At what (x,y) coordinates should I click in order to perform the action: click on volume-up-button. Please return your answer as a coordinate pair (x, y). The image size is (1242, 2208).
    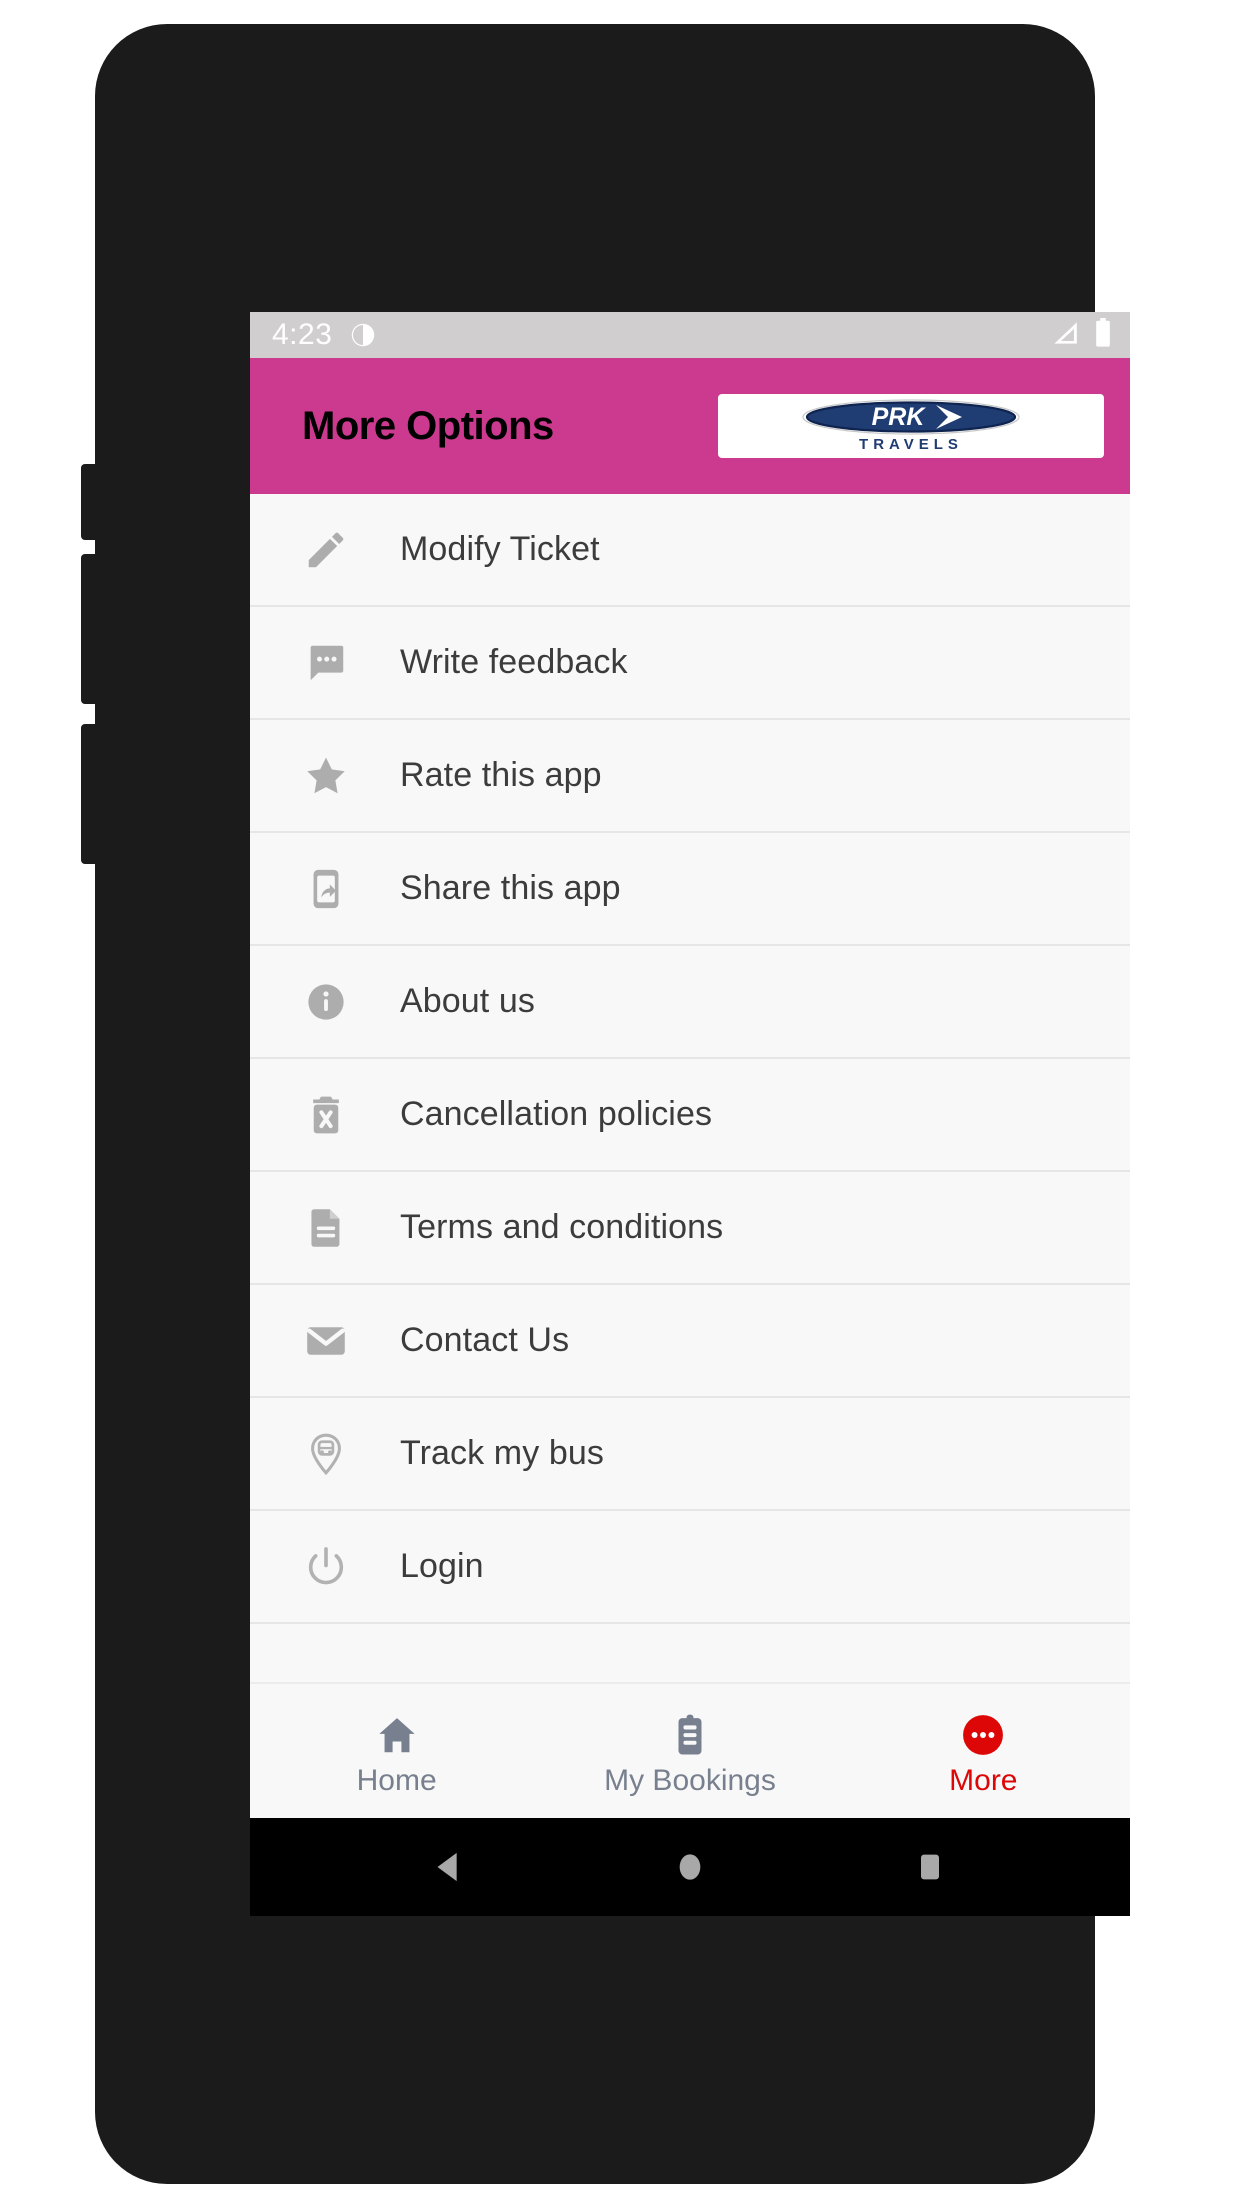
    Looking at the image, I should click on (90, 502).